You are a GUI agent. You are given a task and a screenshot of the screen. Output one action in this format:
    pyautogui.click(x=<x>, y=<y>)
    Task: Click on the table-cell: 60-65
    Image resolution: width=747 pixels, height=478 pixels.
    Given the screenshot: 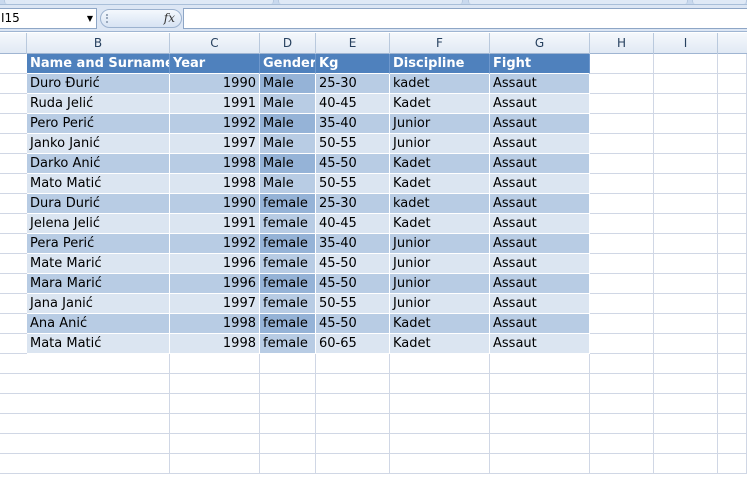 What is the action you would take?
    pyautogui.click(x=353, y=344)
    